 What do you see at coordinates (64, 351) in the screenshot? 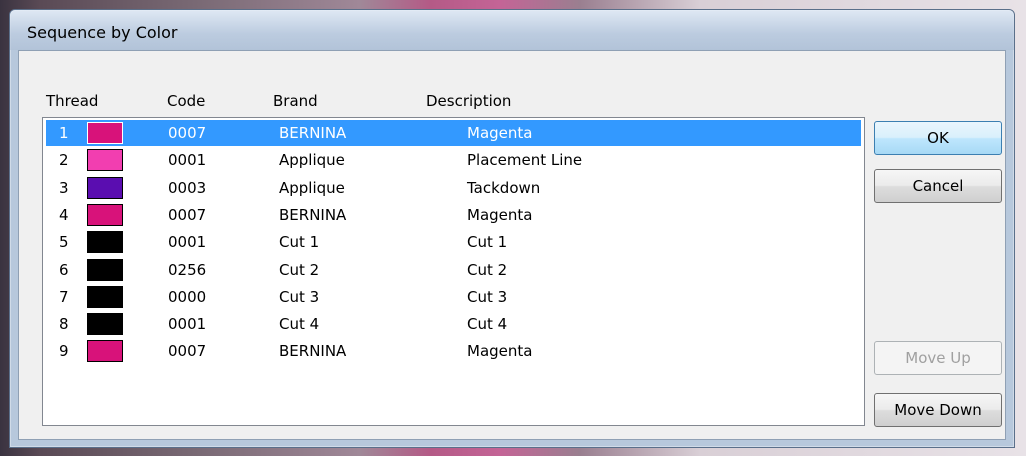
I see `thread-number: 9` at bounding box center [64, 351].